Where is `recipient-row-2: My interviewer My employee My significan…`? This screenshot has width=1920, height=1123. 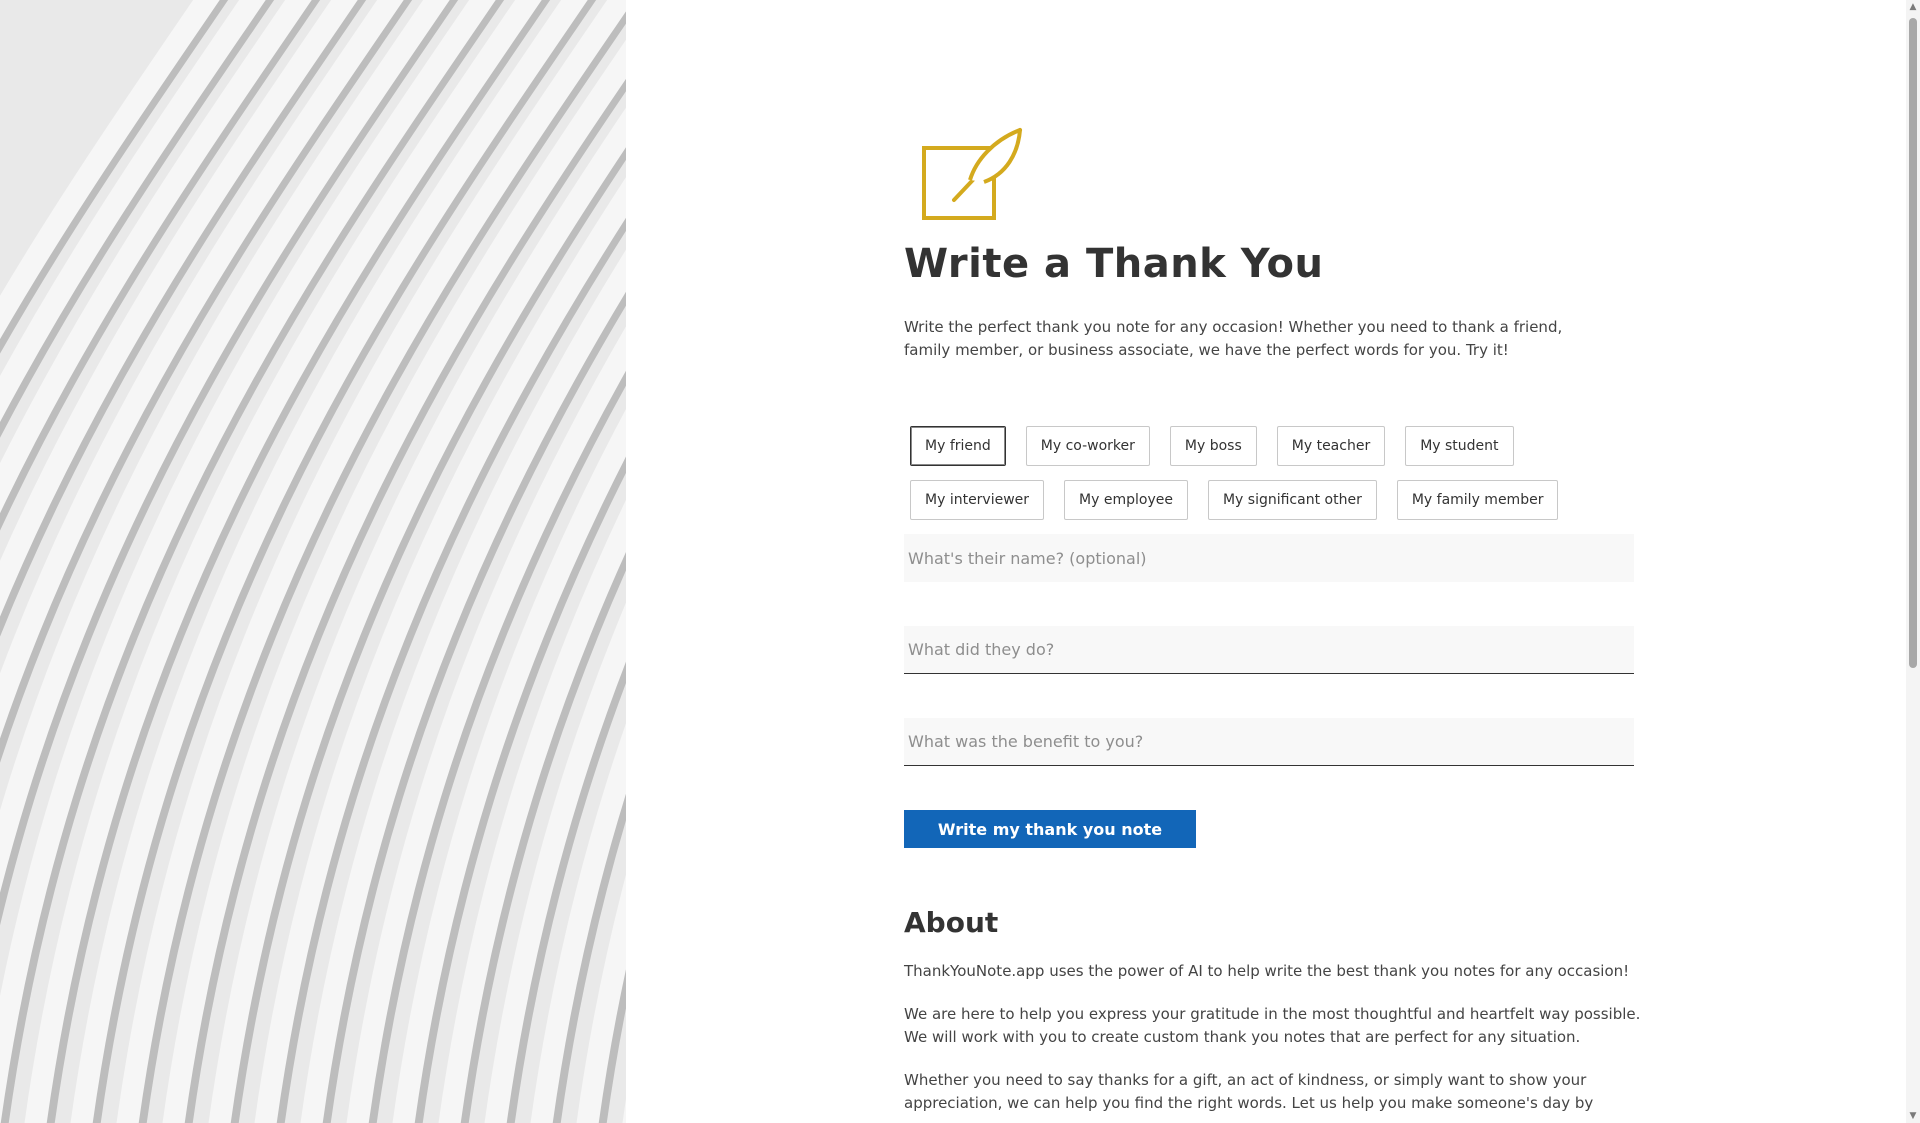 recipient-row-2: My interviewer My employee My significan… is located at coordinates (1269, 500).